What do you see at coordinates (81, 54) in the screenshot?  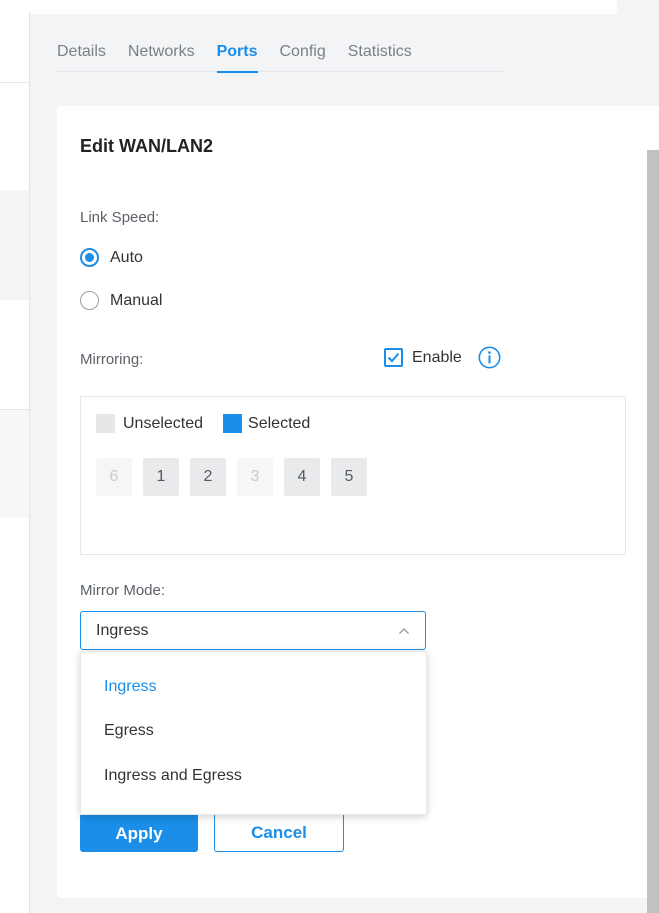 I see `tab-details: Details` at bounding box center [81, 54].